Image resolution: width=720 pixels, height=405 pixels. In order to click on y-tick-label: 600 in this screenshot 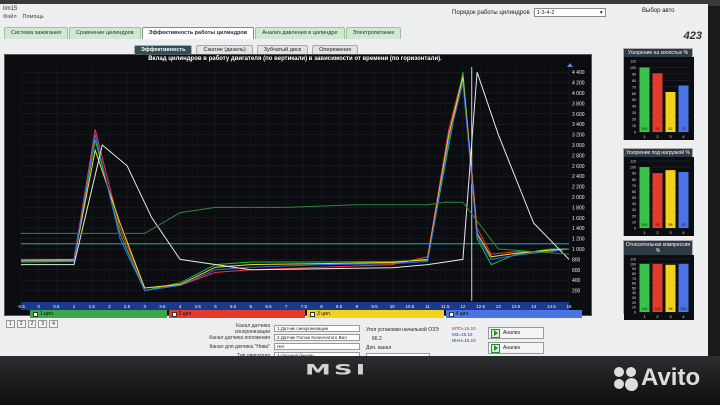, I will do `click(576, 271)`.